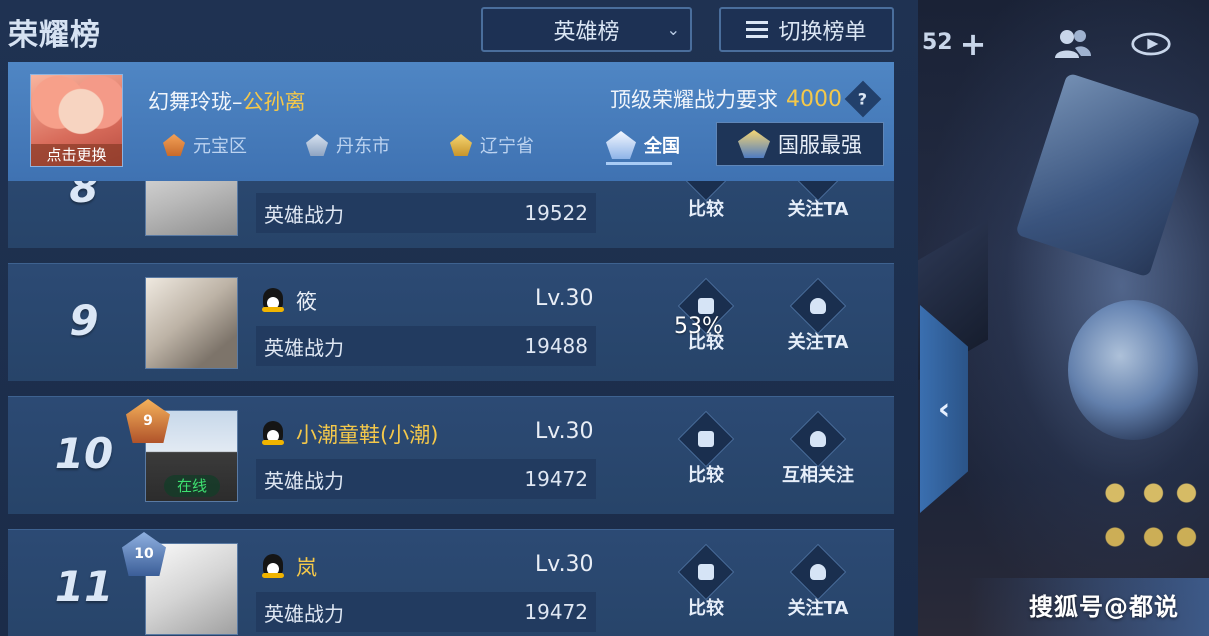 The height and width of the screenshot is (636, 1209). Describe the element at coordinates (820, 145) in the screenshot. I see `server-strongest-label: 国服最强` at that location.